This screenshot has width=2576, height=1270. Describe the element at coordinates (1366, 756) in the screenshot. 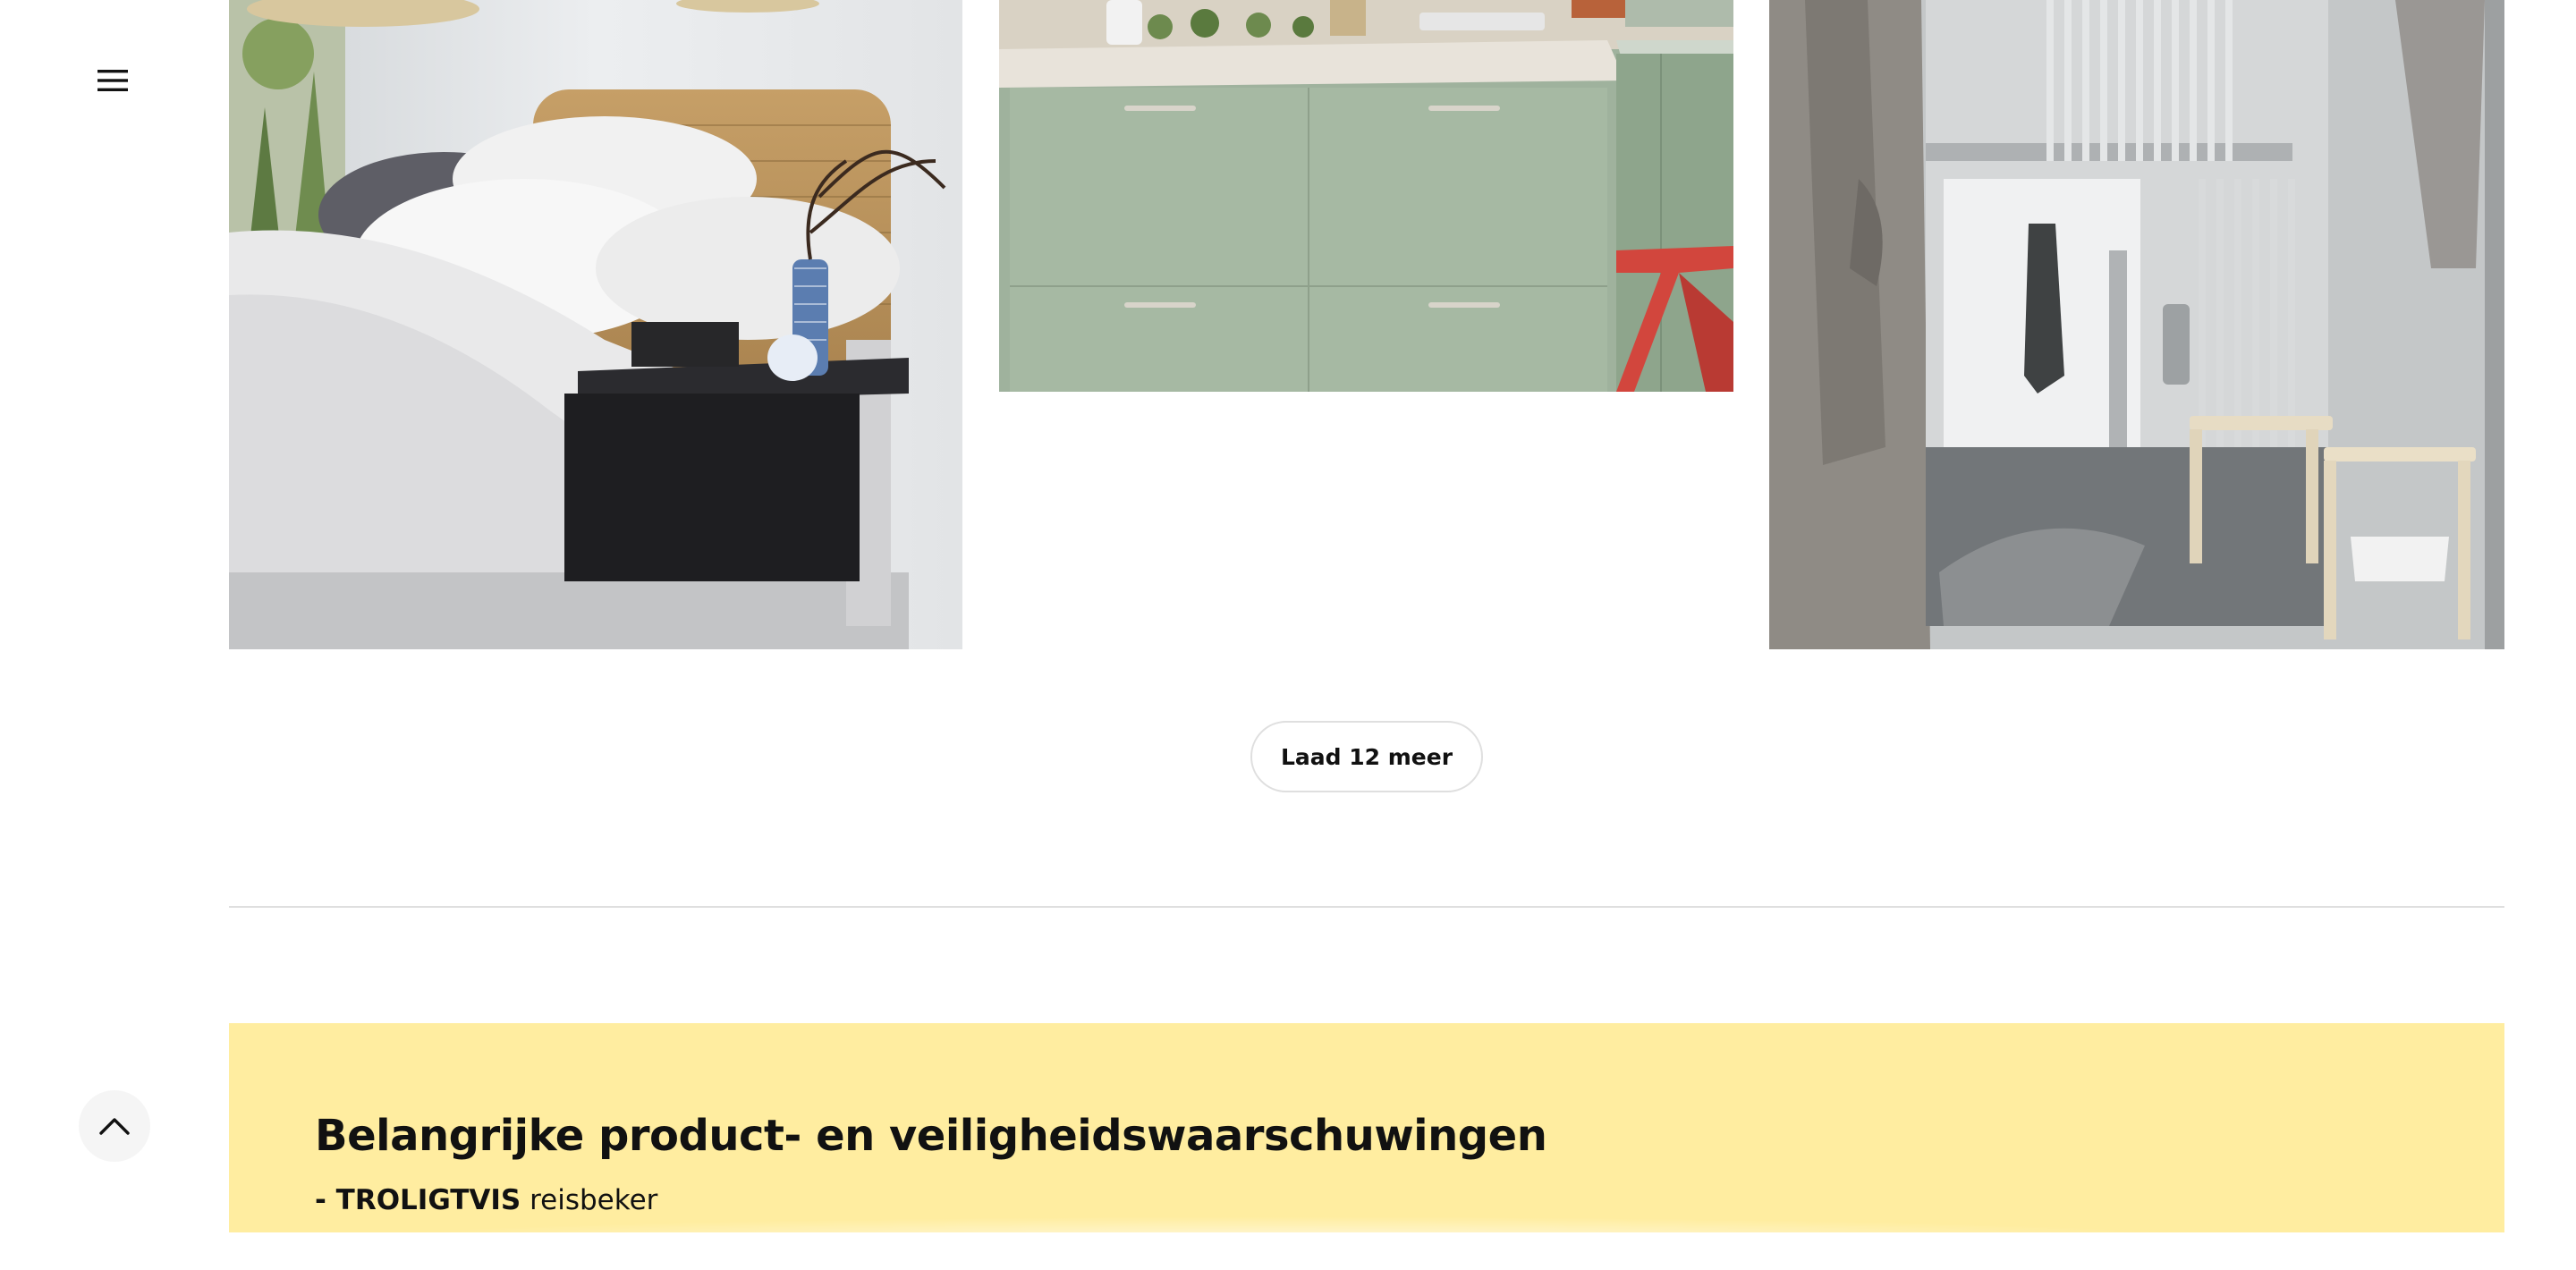

I see `load-more-button: Laad 12 meer` at that location.